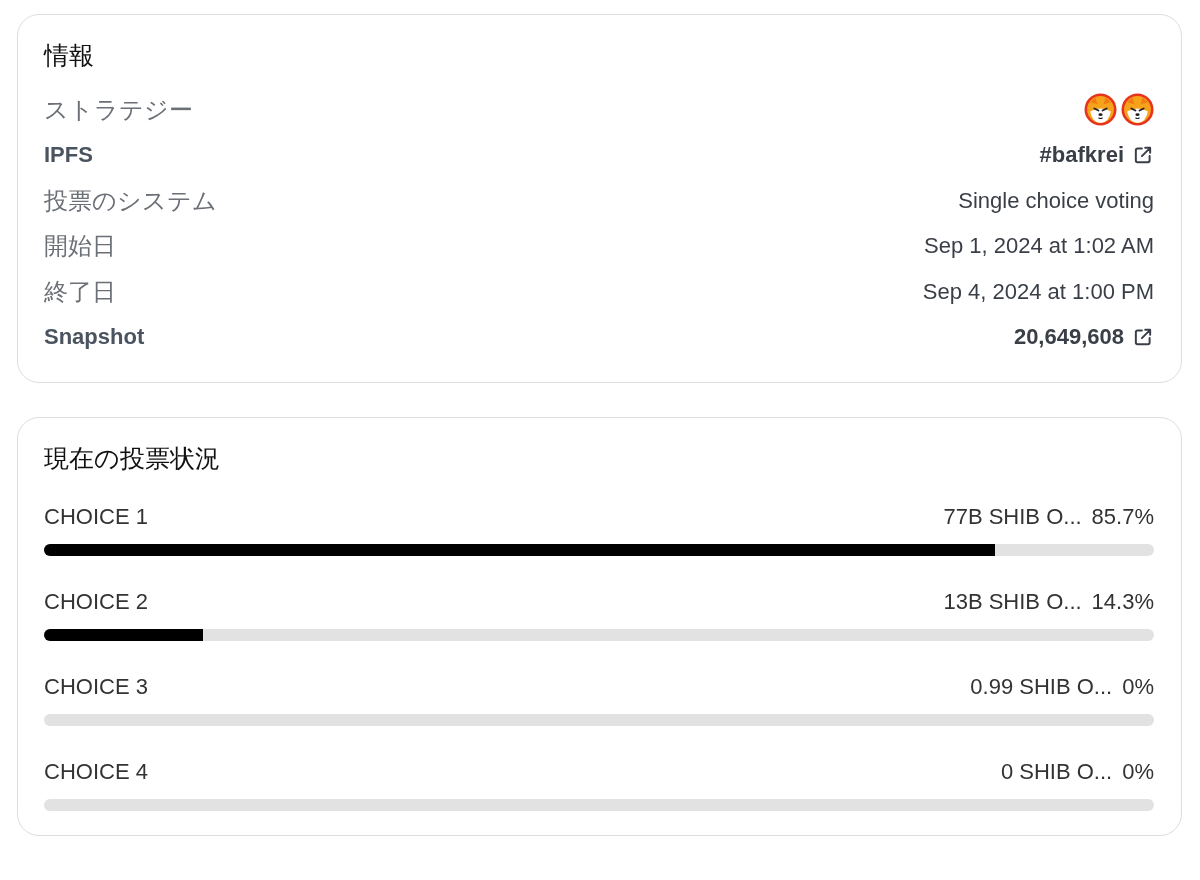 The width and height of the screenshot is (1200, 880). I want to click on info-label: Snapshot, so click(94, 337).